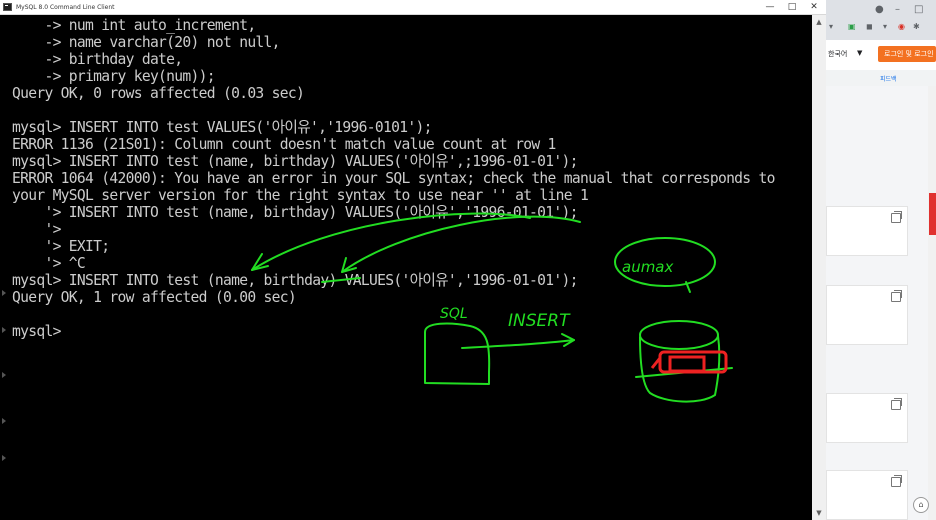  Describe the element at coordinates (454, 314) in the screenshot. I see `annotation-text-sql: SQL` at that location.